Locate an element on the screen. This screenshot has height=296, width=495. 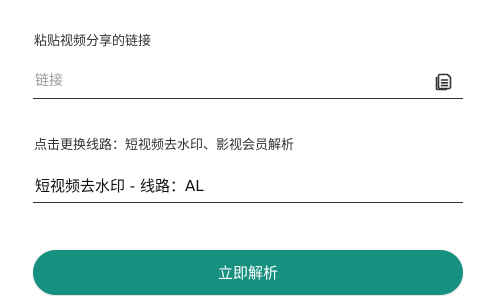
paste-clipboard-icon is located at coordinates (444, 81).